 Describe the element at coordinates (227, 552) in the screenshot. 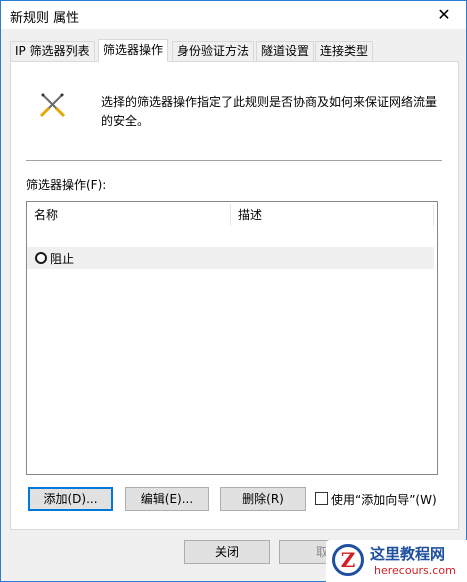

I see `close-button: 关闭` at that location.